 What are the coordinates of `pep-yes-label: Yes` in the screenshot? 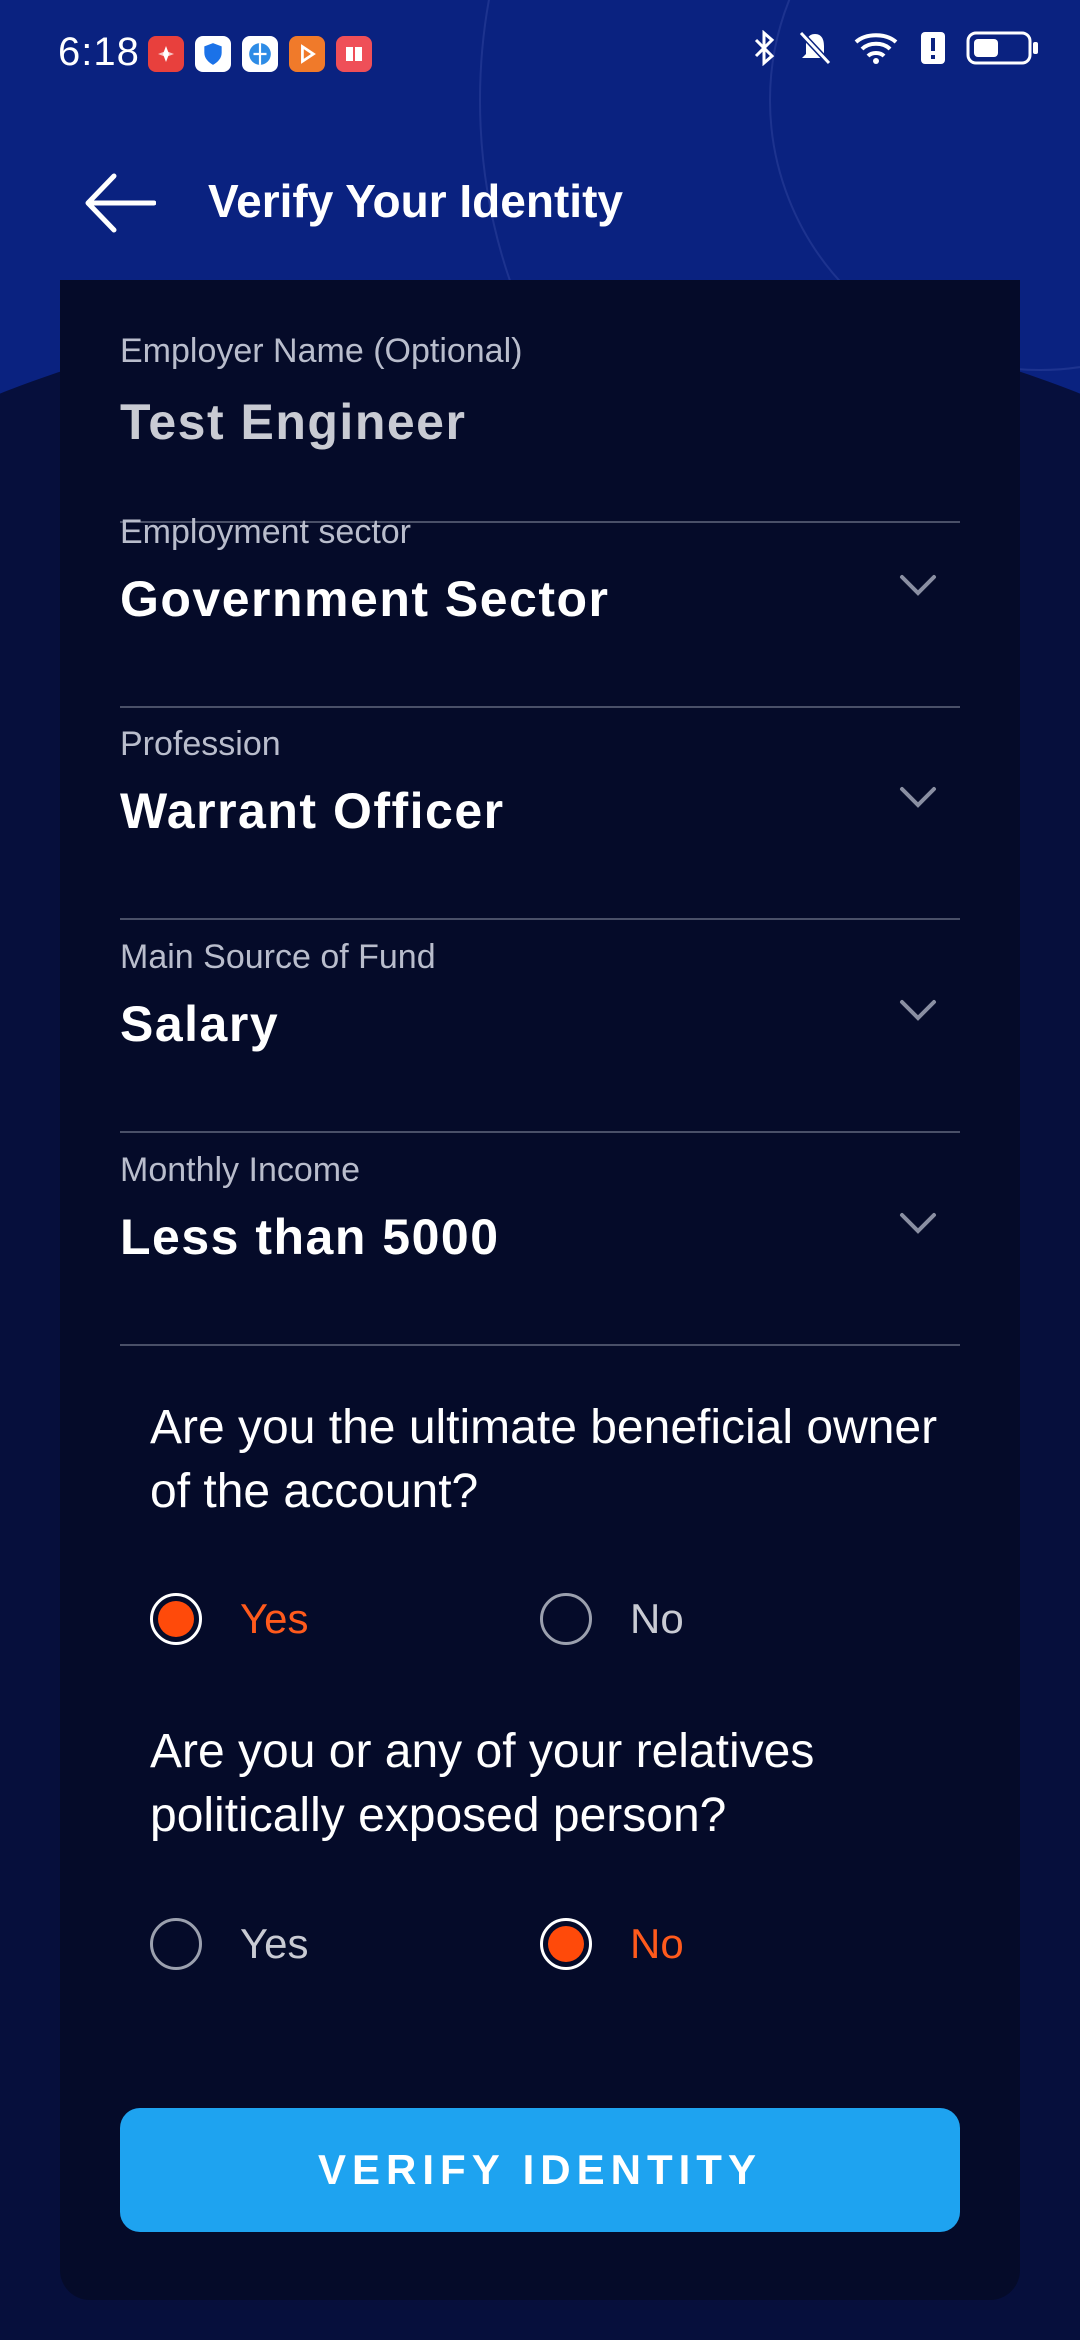 It's located at (274, 1944).